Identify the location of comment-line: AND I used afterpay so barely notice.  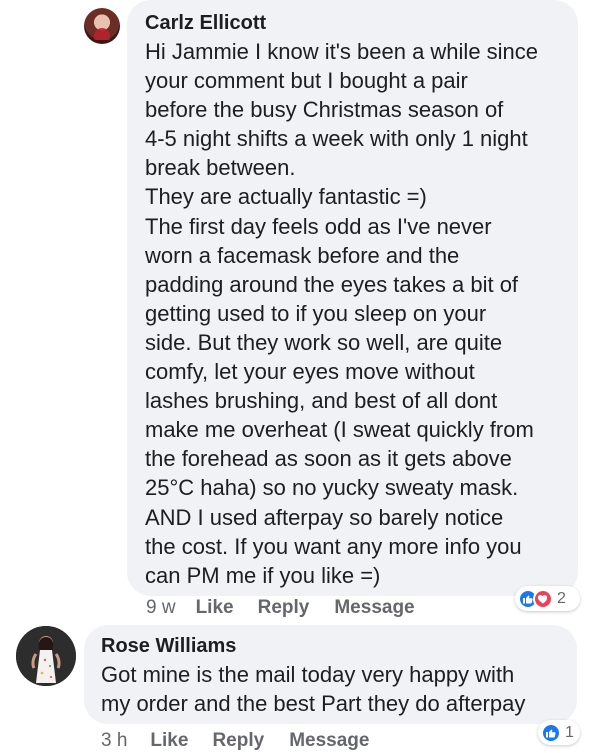
(324, 517).